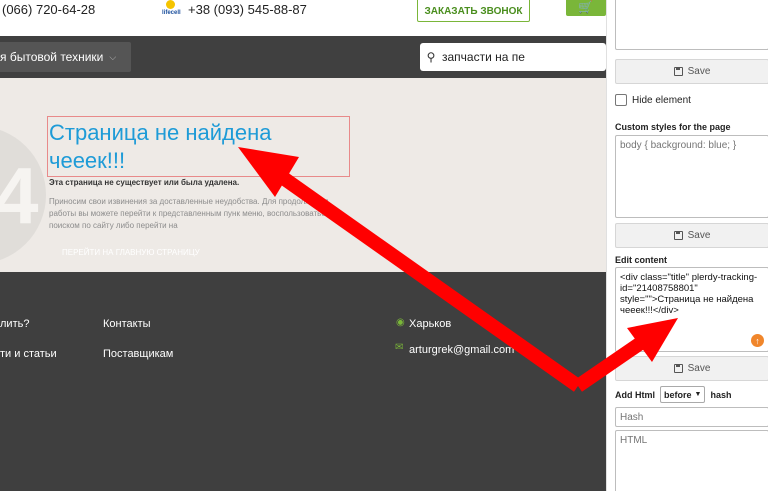 This screenshot has width=768, height=491. I want to click on custom-styles-label: Custom styles for the page, so click(673, 127).